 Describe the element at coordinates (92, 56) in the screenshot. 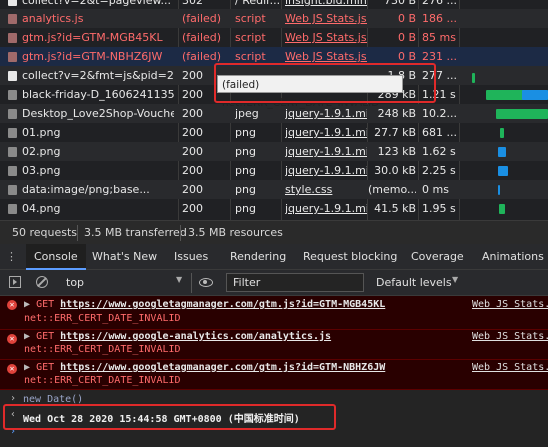

I see `request-name: gtm.js?id=GTM-NBHZ6JW` at that location.